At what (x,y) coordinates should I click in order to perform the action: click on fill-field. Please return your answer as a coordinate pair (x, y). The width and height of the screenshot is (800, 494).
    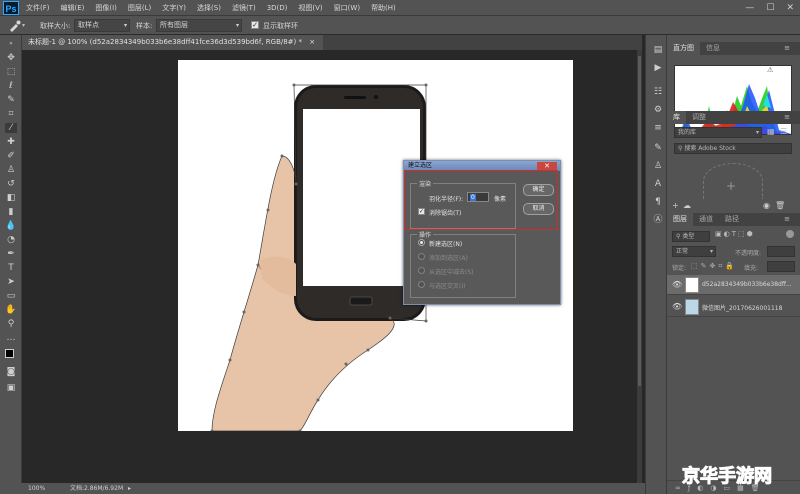
    Looking at the image, I should click on (781, 266).